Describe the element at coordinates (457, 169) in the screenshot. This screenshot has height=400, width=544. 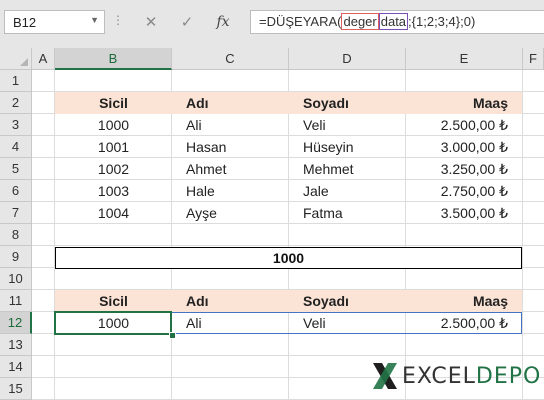
I see `cell-maas: 3.250,00 ₺` at that location.